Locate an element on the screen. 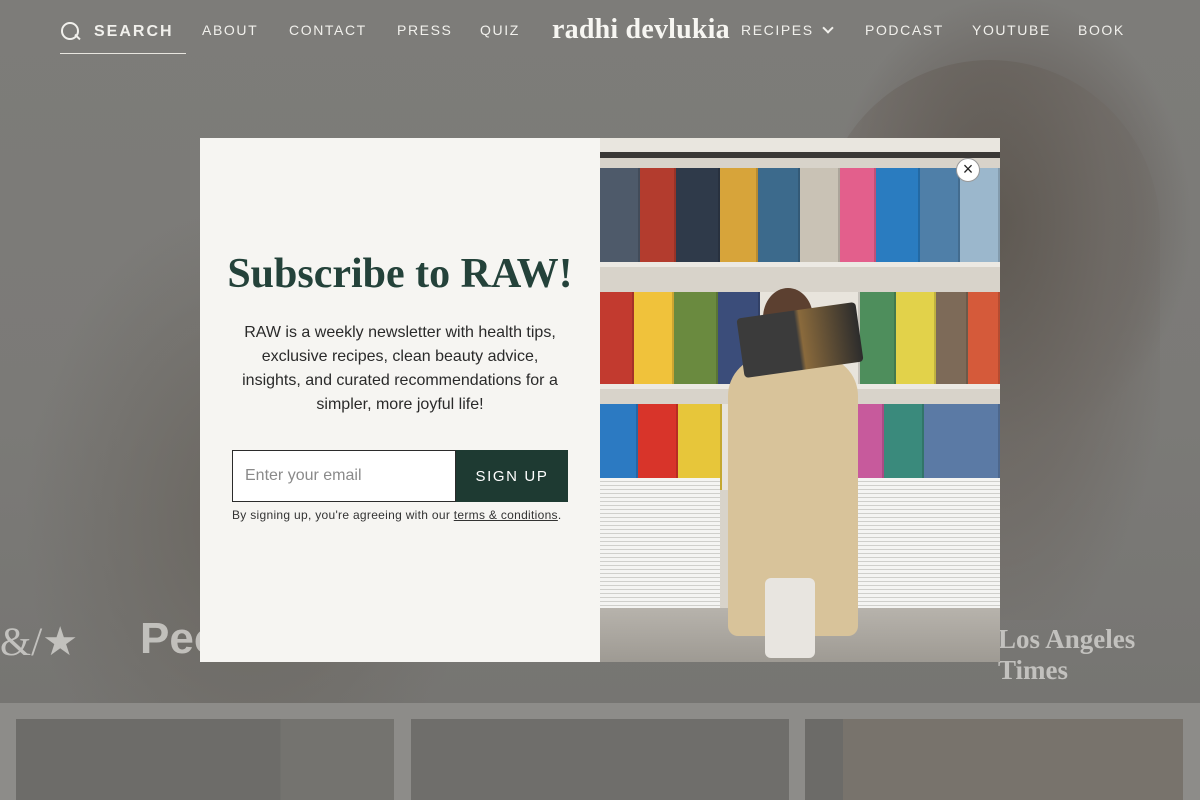  nav-link-podcast: PODCAST is located at coordinates (904, 30).